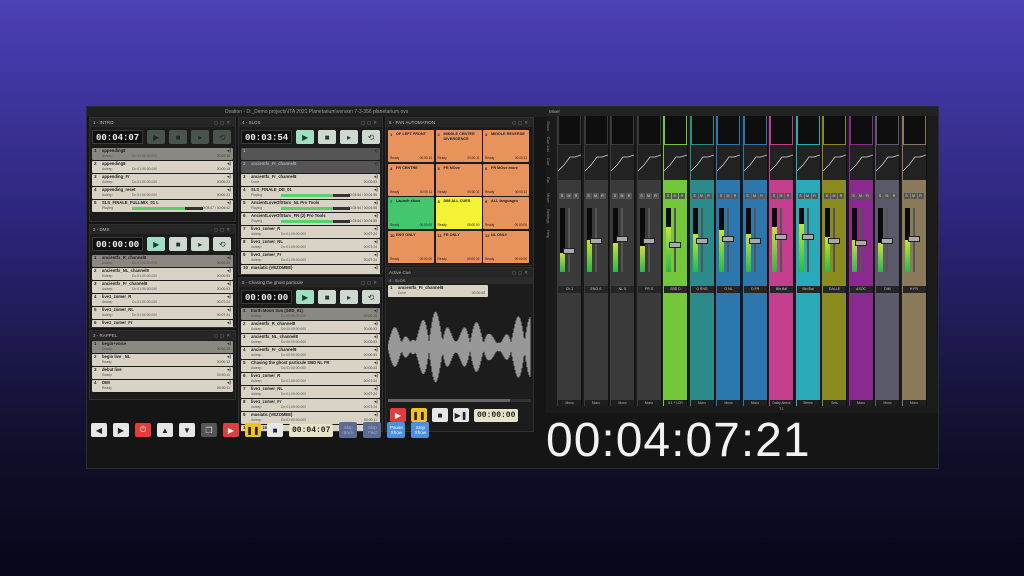 This screenshot has height=576, width=1024. What do you see at coordinates (420, 430) in the screenshot?
I see `stop-show-button: Stop Show` at bounding box center [420, 430].